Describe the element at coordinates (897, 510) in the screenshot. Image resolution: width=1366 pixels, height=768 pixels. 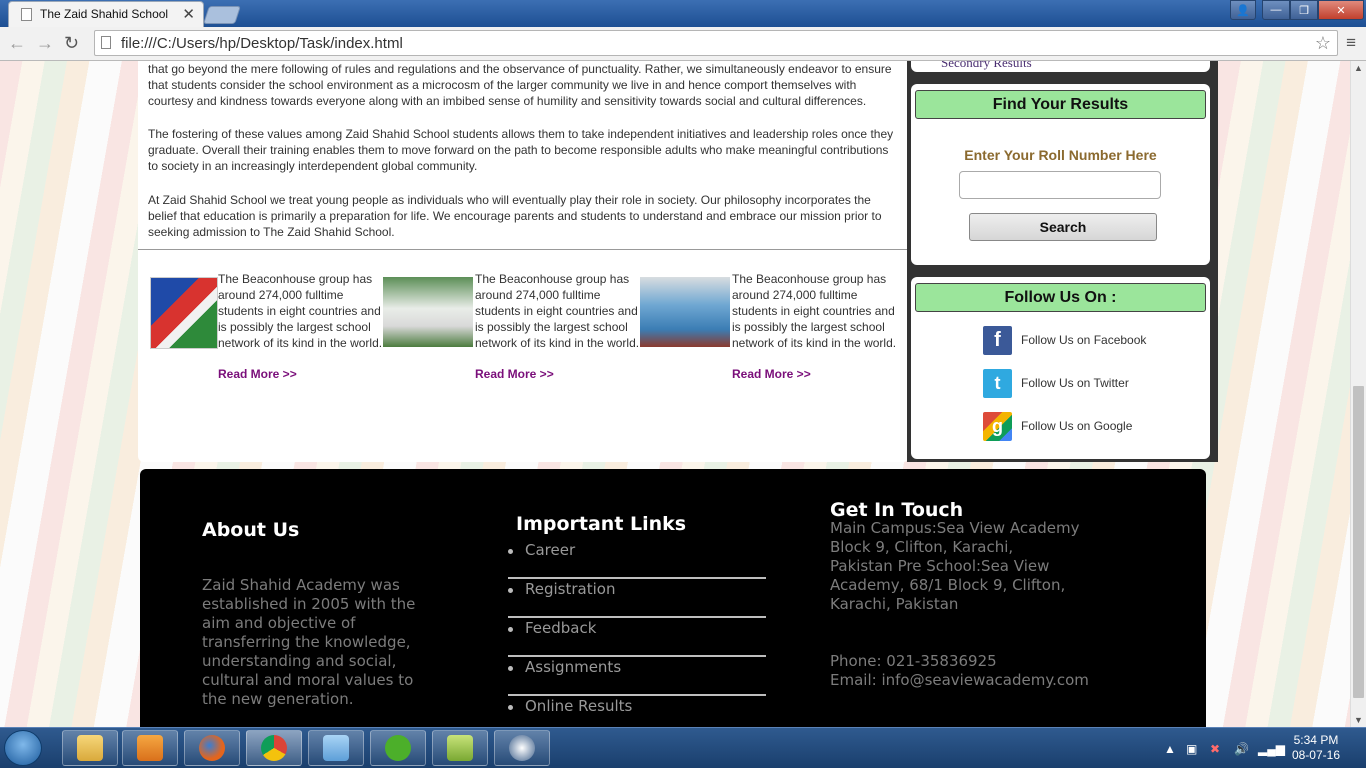
I see `contact-heading: Get In Touch` at that location.